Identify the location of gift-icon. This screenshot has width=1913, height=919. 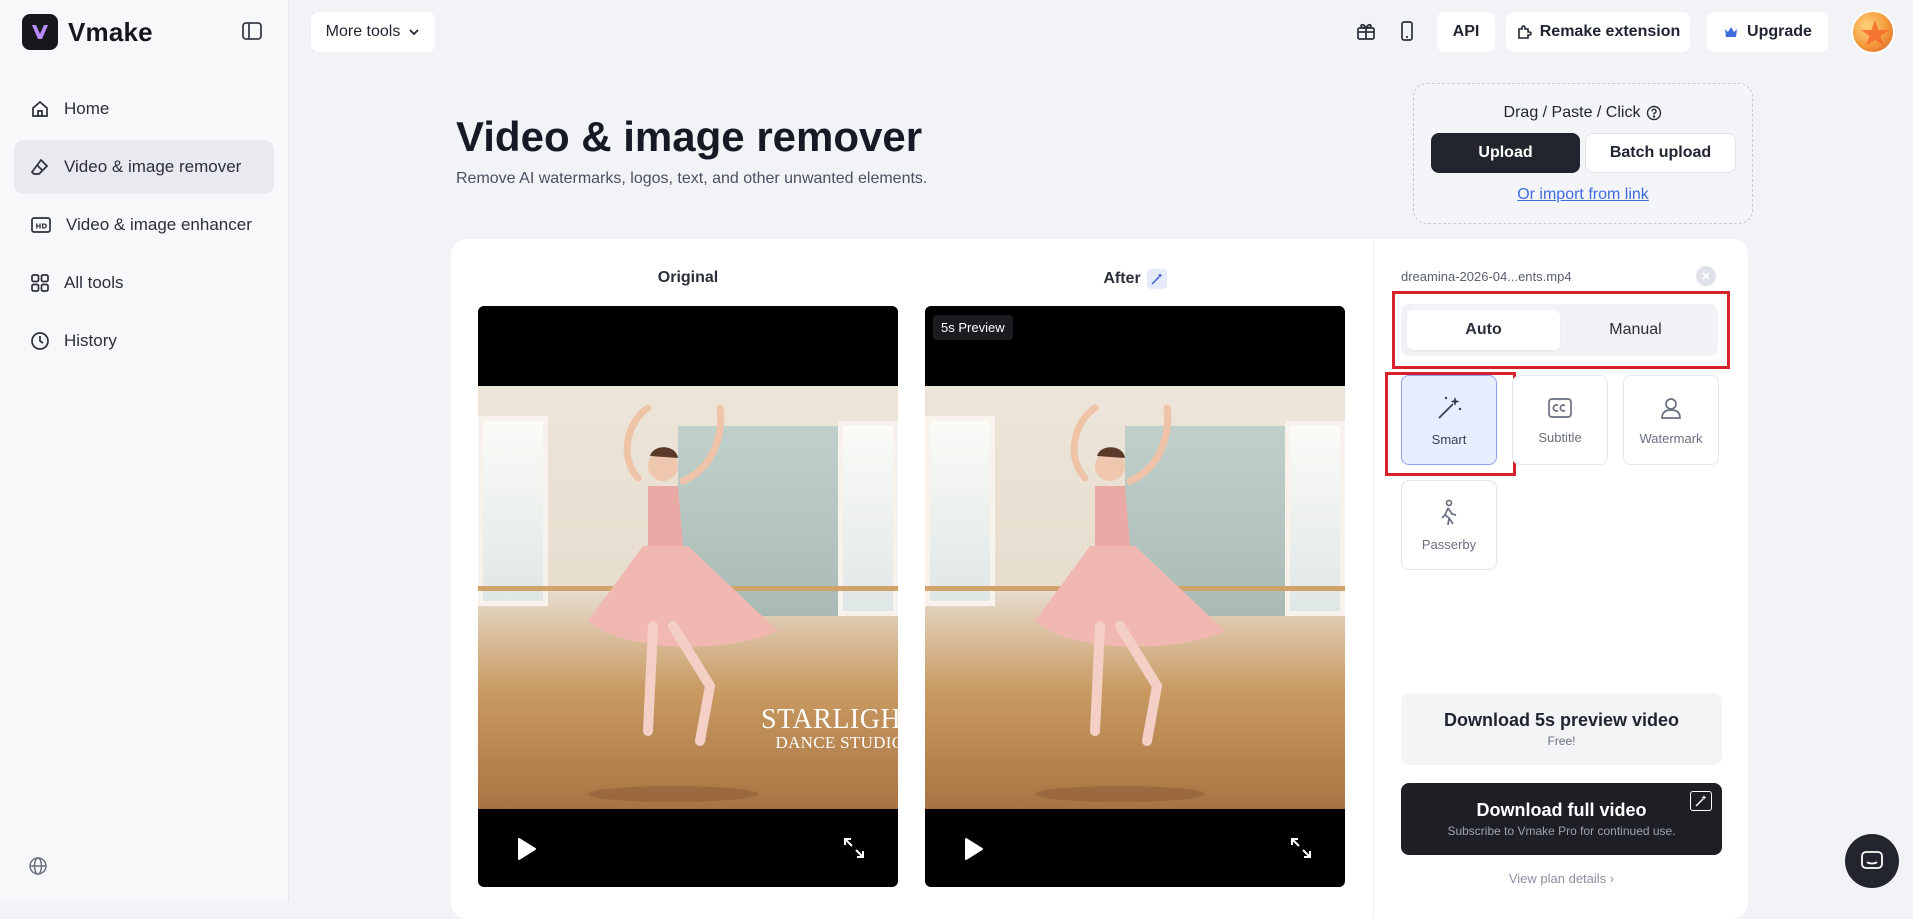
(1366, 31).